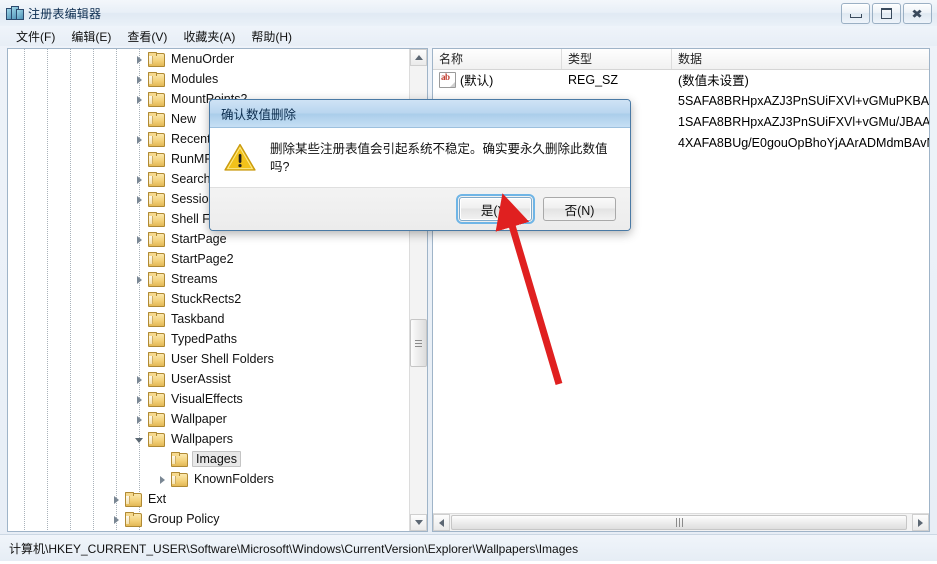 This screenshot has width=937, height=564. Describe the element at coordinates (617, 59) in the screenshot. I see `column-type: 类型` at that location.